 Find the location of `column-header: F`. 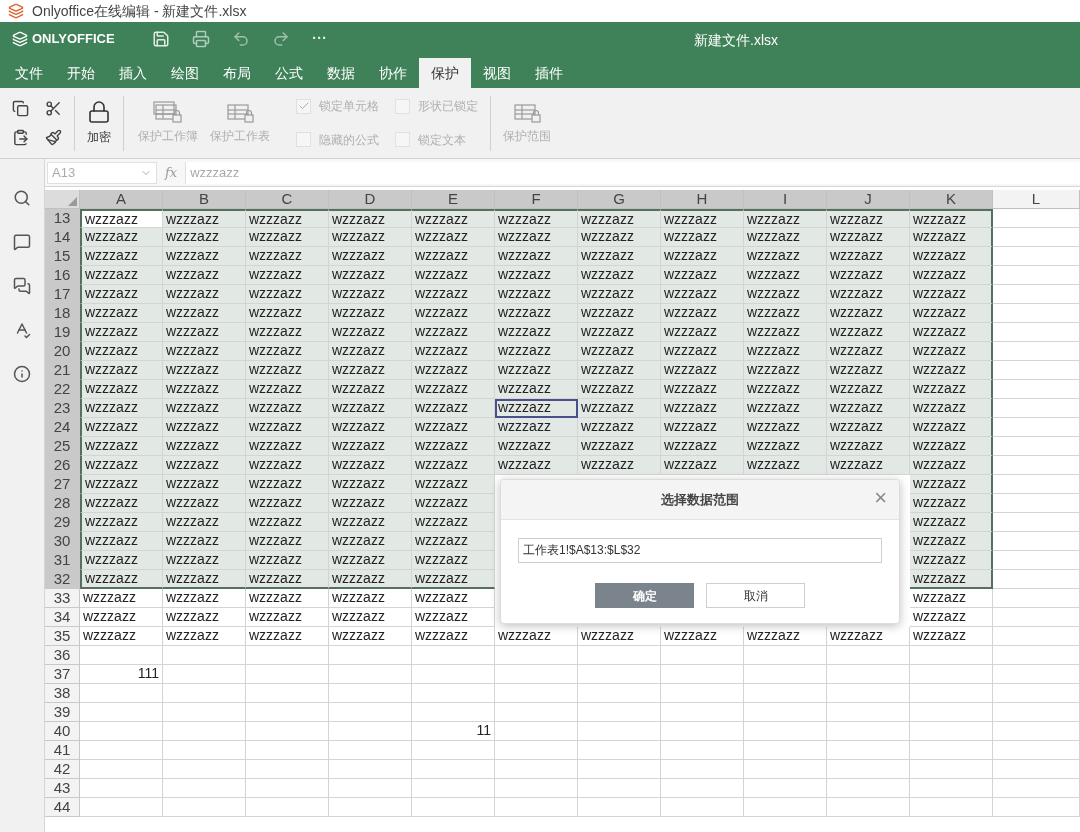

column-header: F is located at coordinates (536, 199).